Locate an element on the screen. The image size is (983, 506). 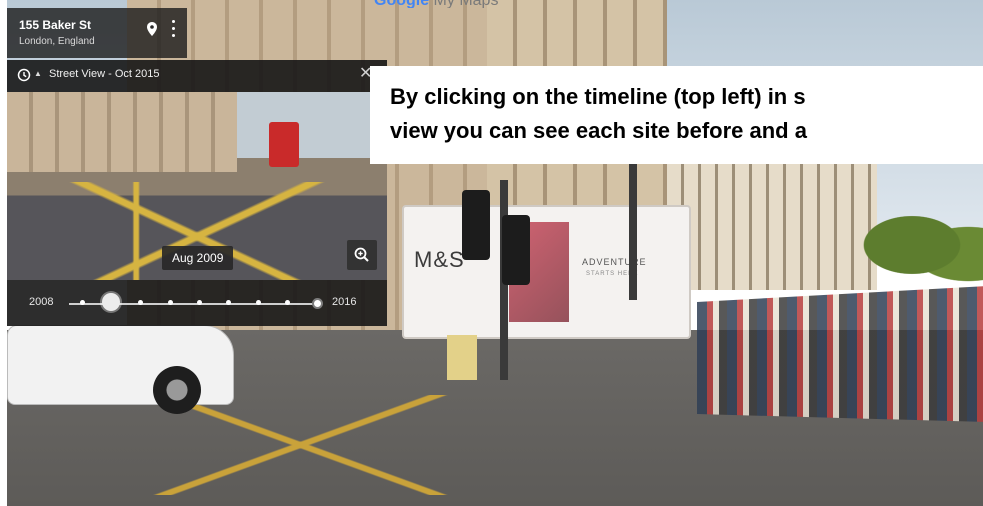
slider-current-stop is located at coordinates (317, 303).